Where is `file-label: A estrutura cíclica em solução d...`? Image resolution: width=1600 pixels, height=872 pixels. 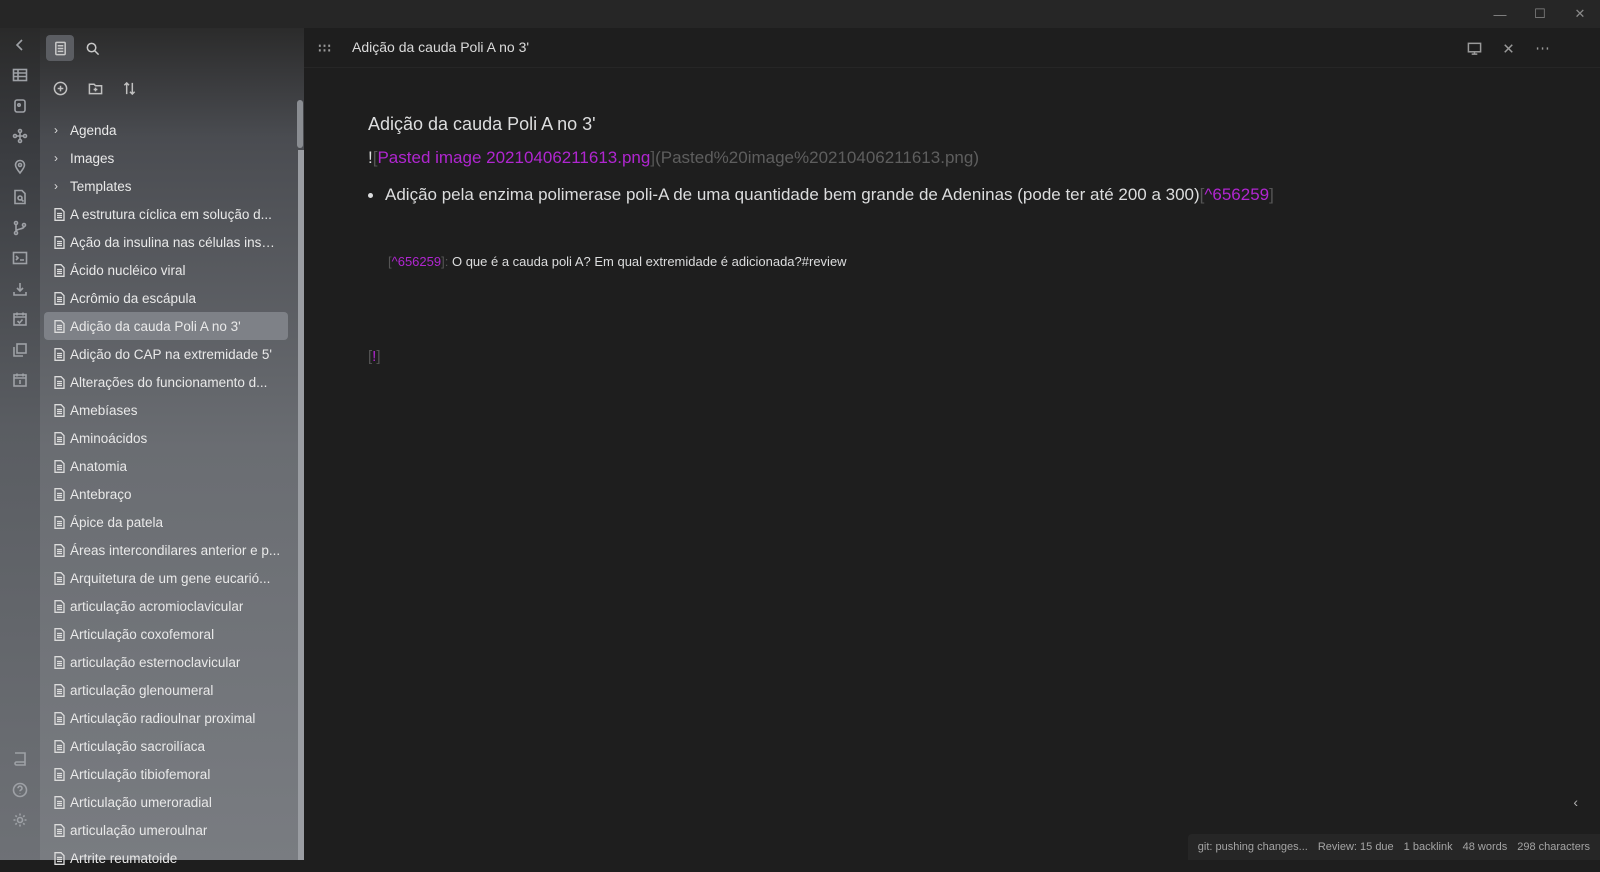 file-label: A estrutura cíclica em solução d... is located at coordinates (171, 214).